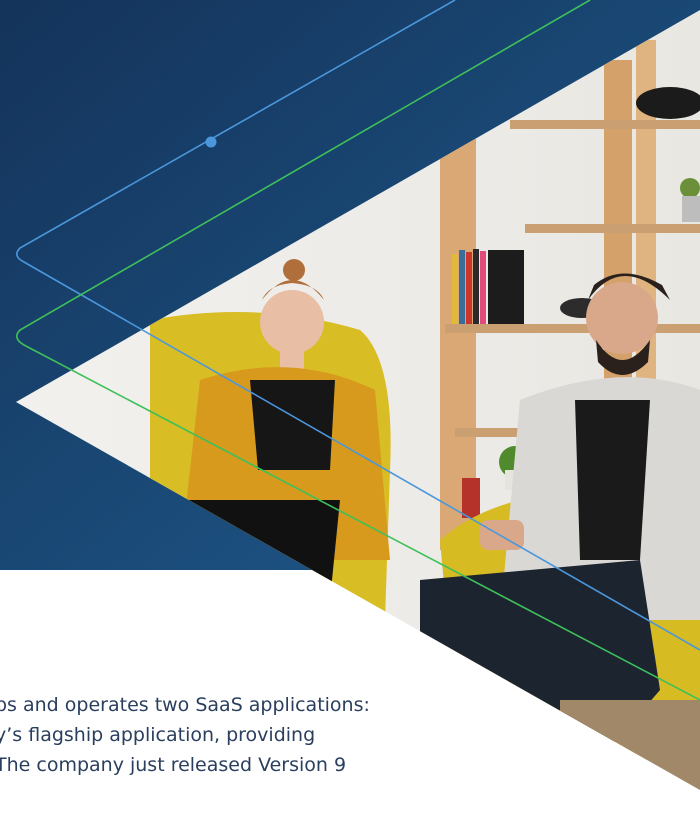 This screenshot has height=821, width=700. I want to click on intro-line: ps and operates two SaaS applications:, so click(185, 705).